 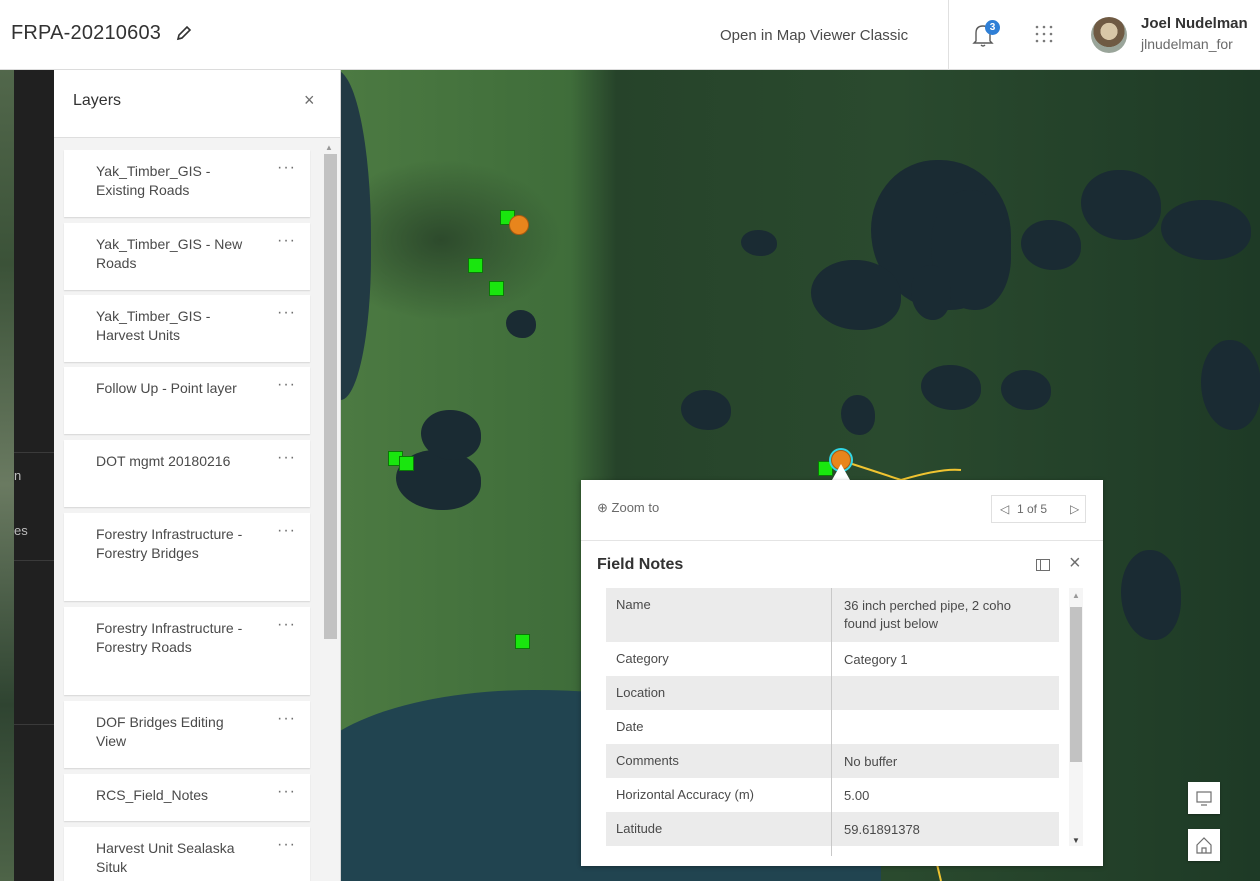 What do you see at coordinates (330, 396) in the screenshot?
I see `layers-scroll-thumb` at bounding box center [330, 396].